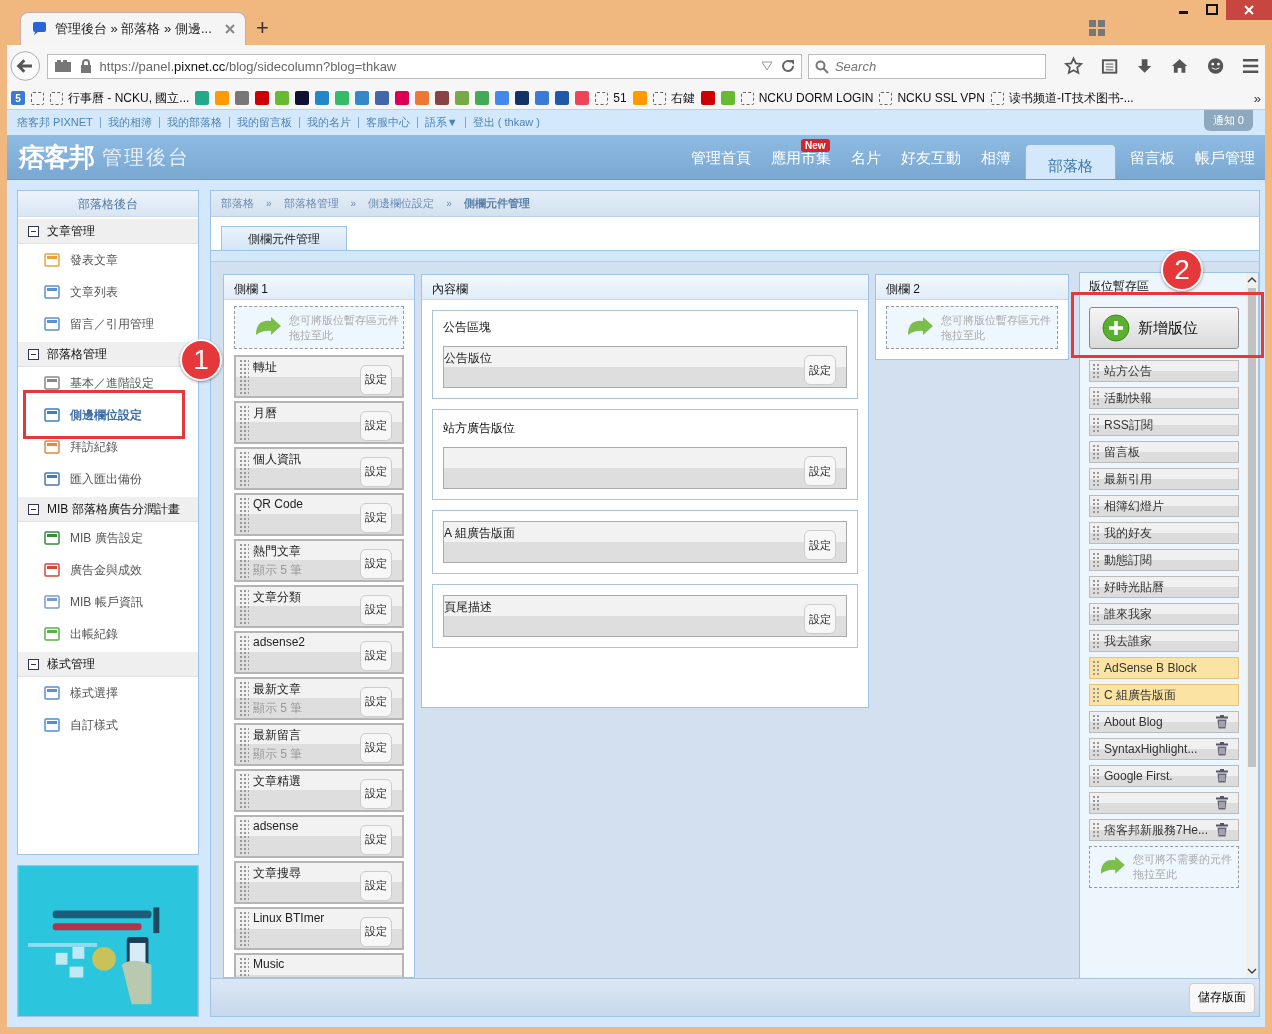  What do you see at coordinates (1250, 66) in the screenshot?
I see `menu-icon` at bounding box center [1250, 66].